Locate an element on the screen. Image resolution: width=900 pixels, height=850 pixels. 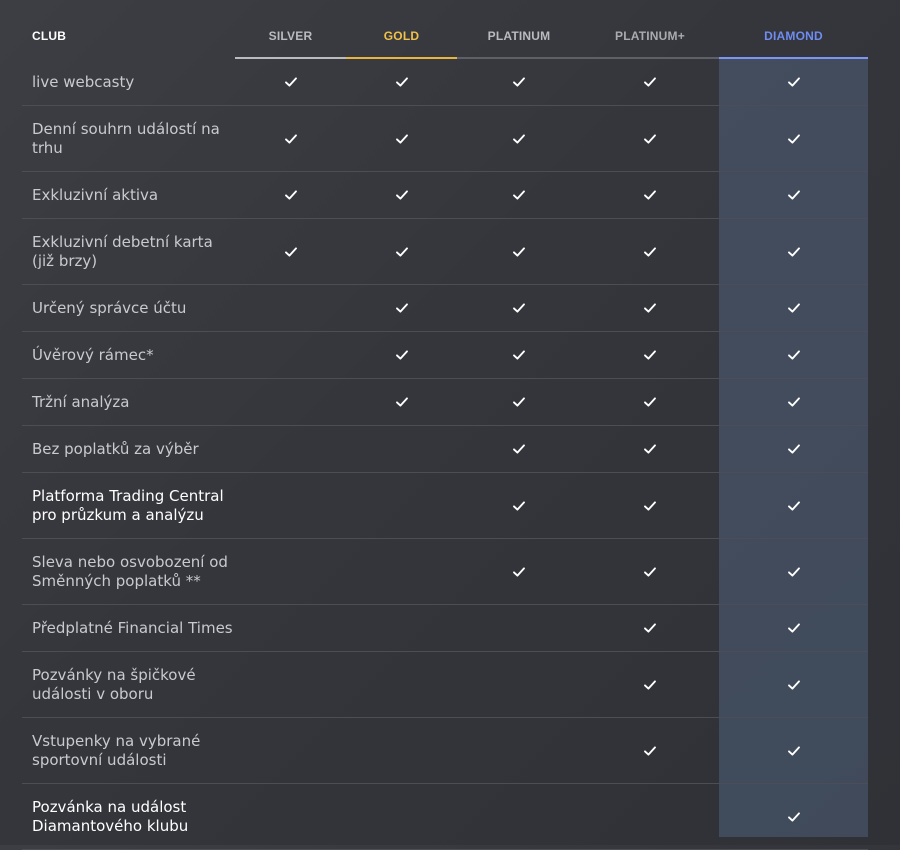
feature-label: live webcasty is located at coordinates (83, 81).